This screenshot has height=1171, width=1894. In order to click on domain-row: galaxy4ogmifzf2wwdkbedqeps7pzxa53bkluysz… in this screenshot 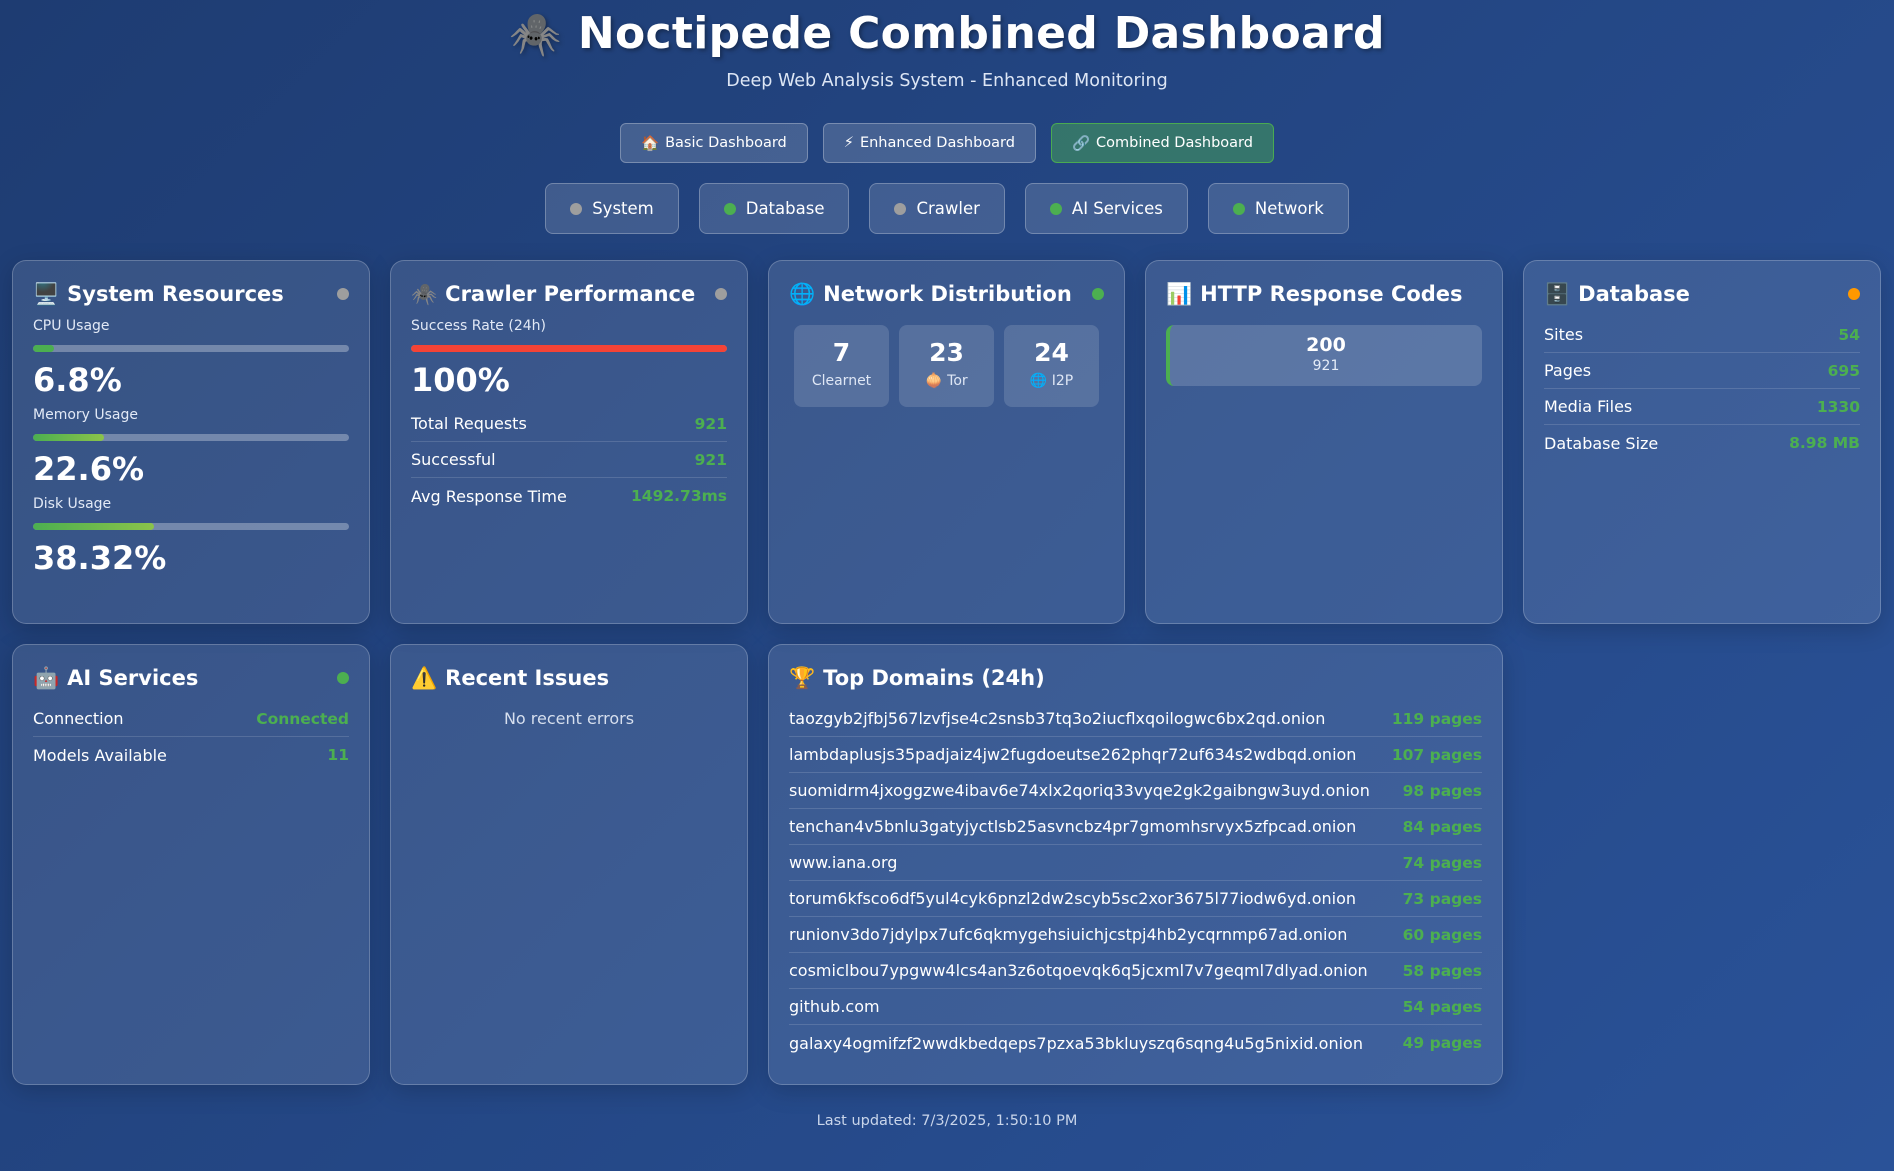, I will do `click(1135, 1043)`.